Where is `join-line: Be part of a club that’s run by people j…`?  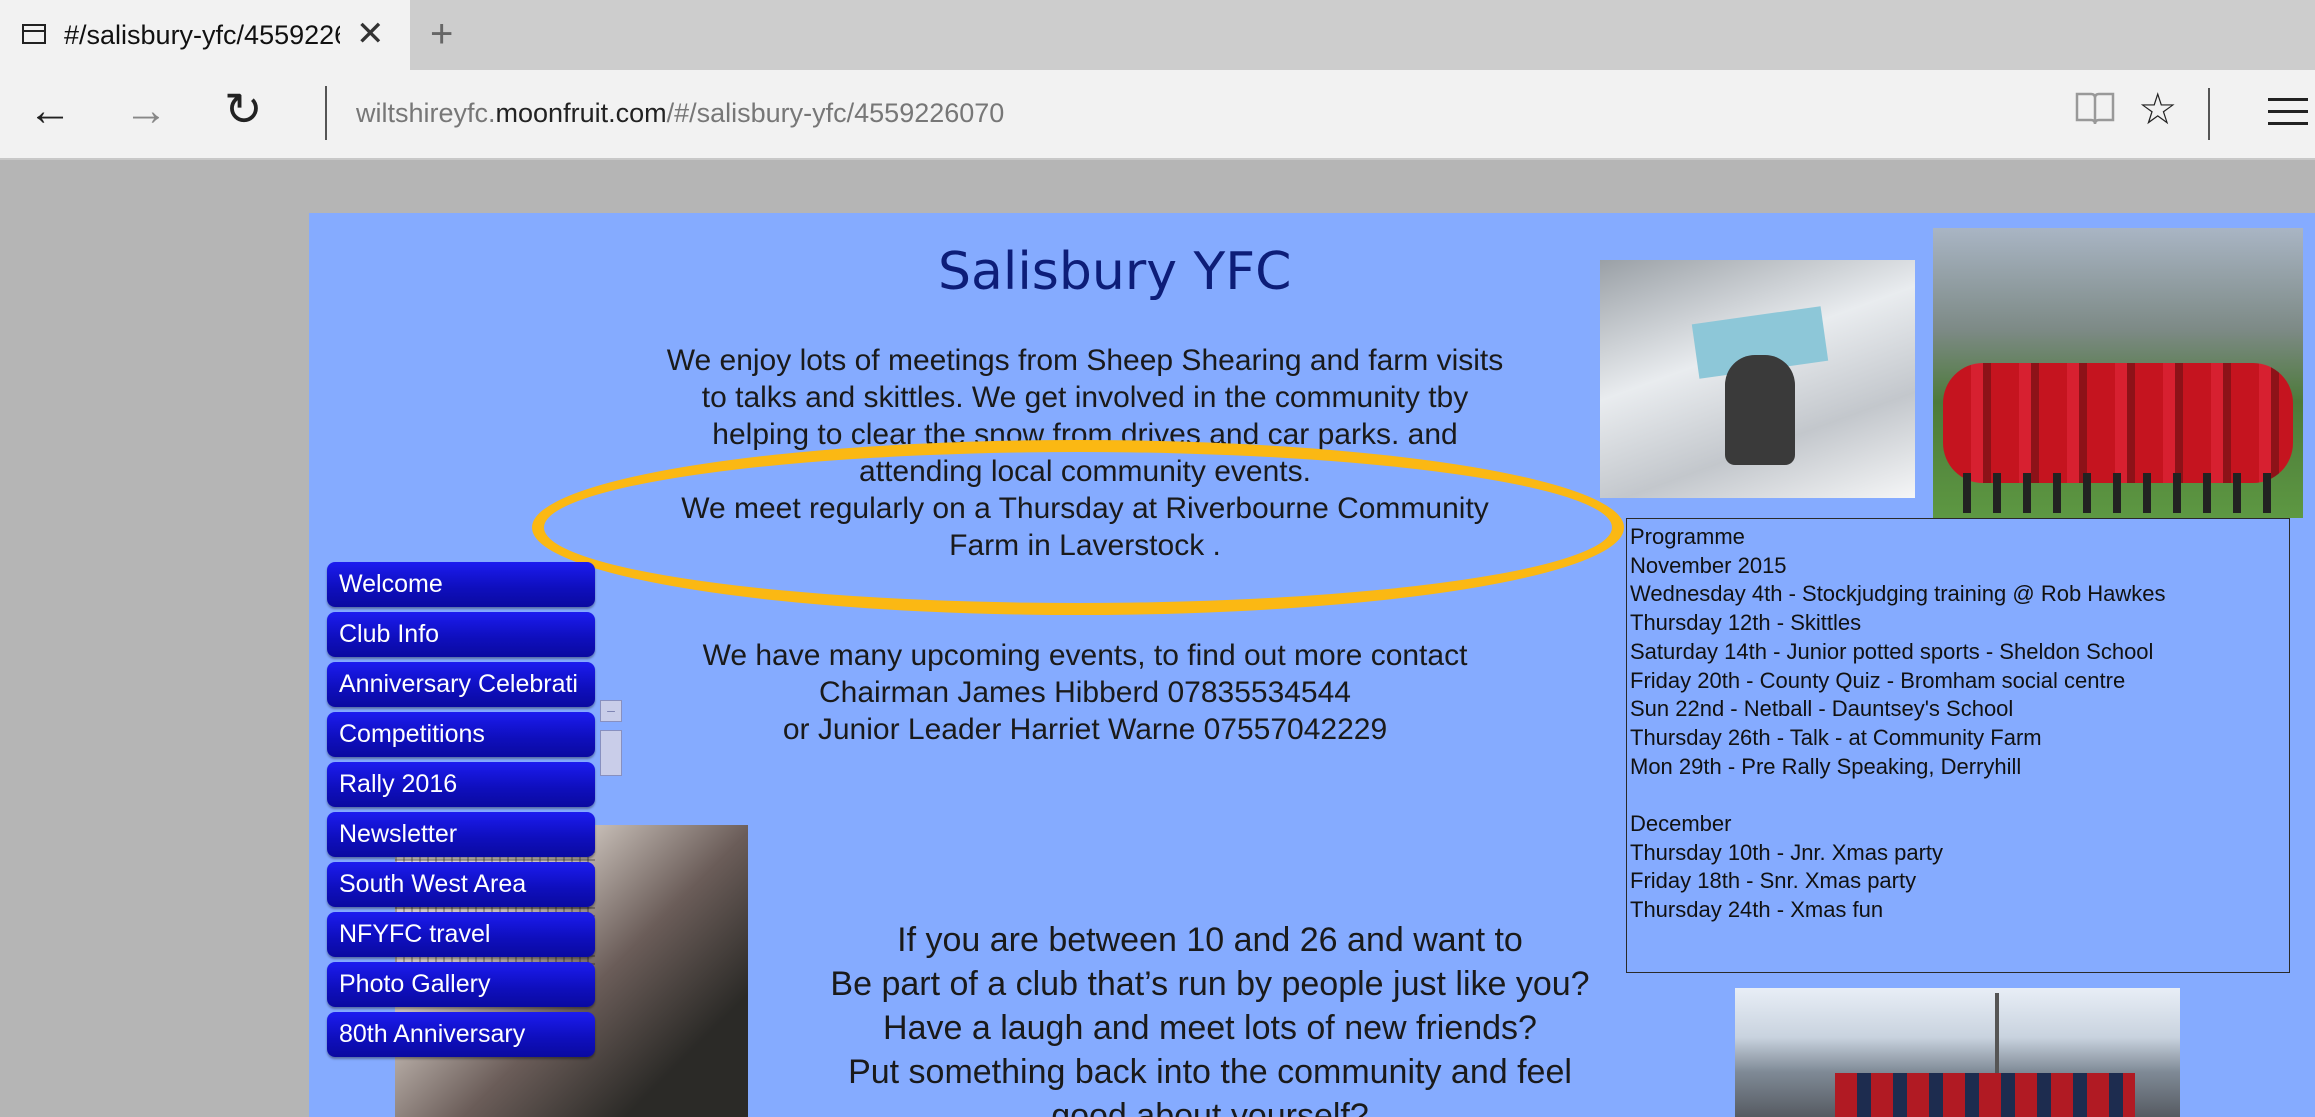
join-line: Be part of a club that’s run by people j… is located at coordinates (1210, 984).